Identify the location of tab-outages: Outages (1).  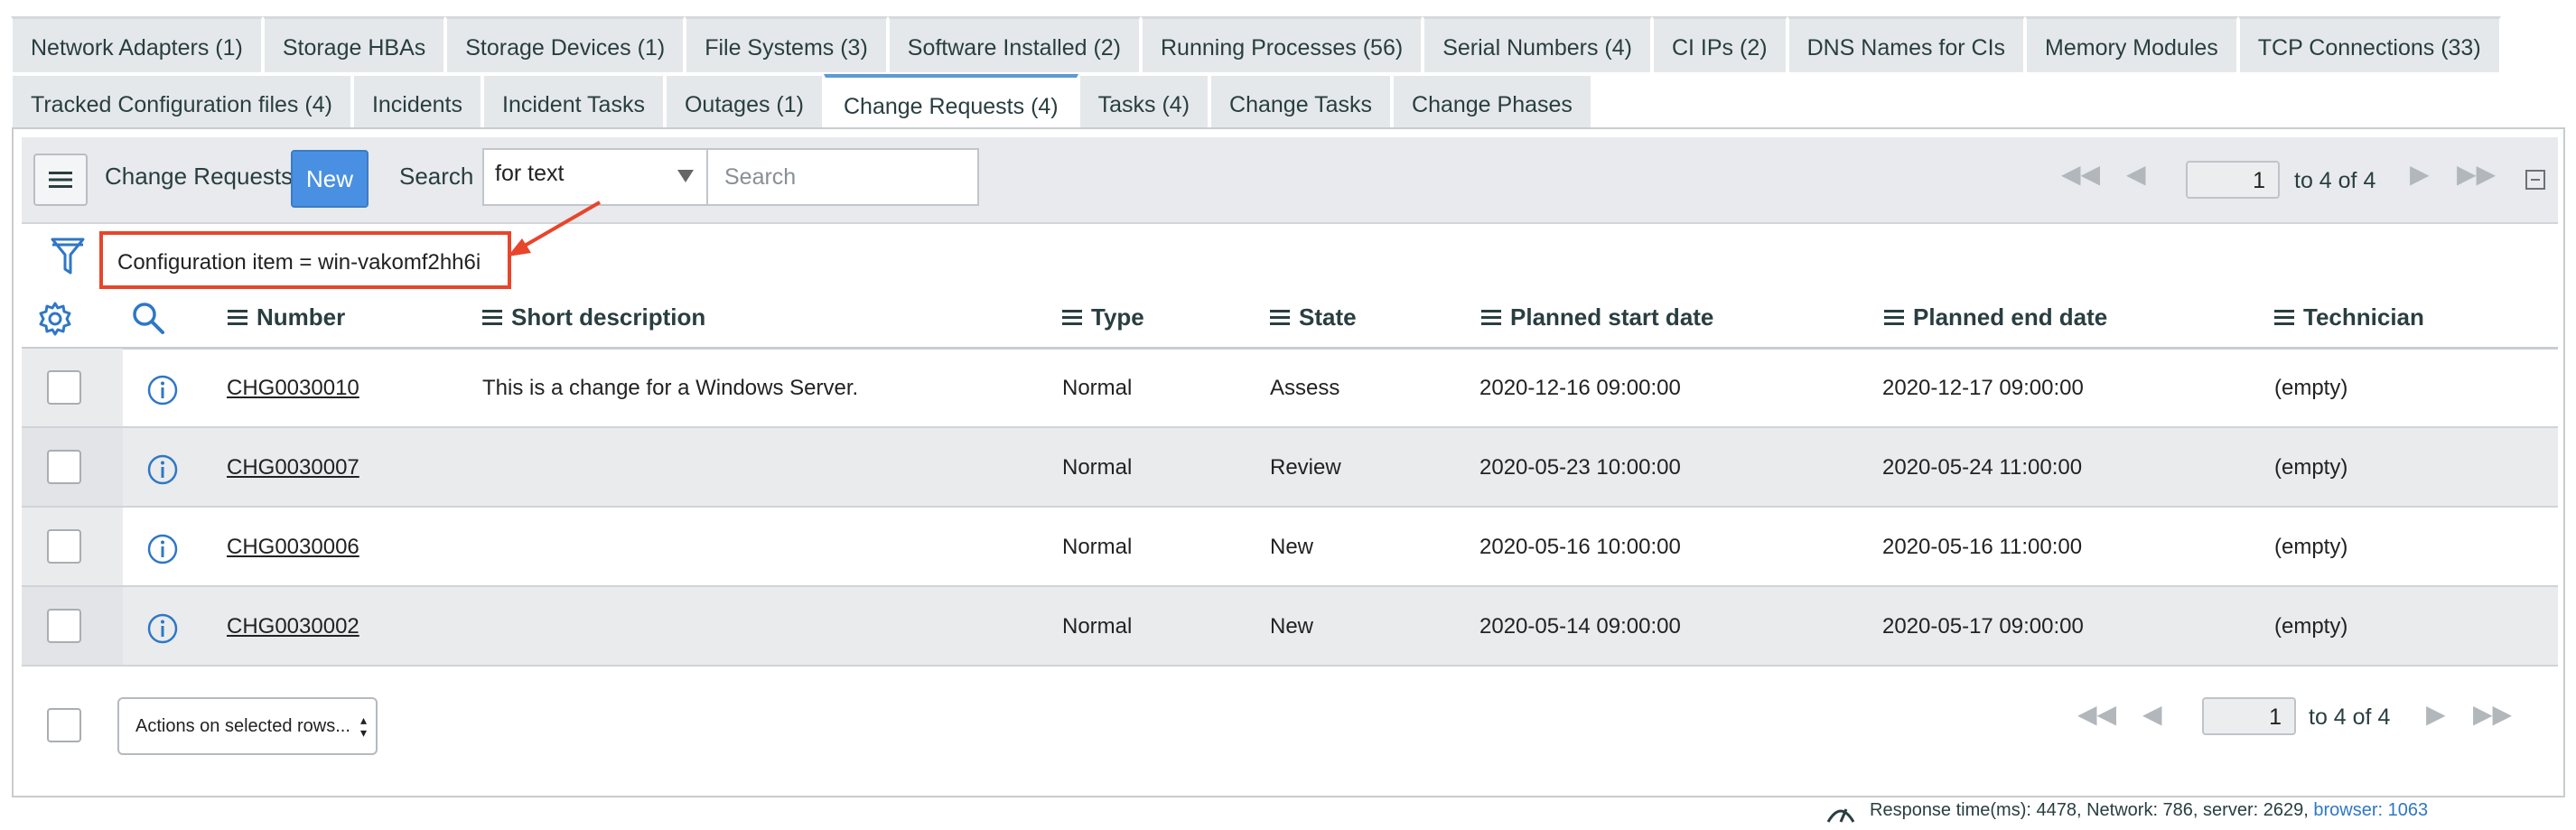
(744, 103).